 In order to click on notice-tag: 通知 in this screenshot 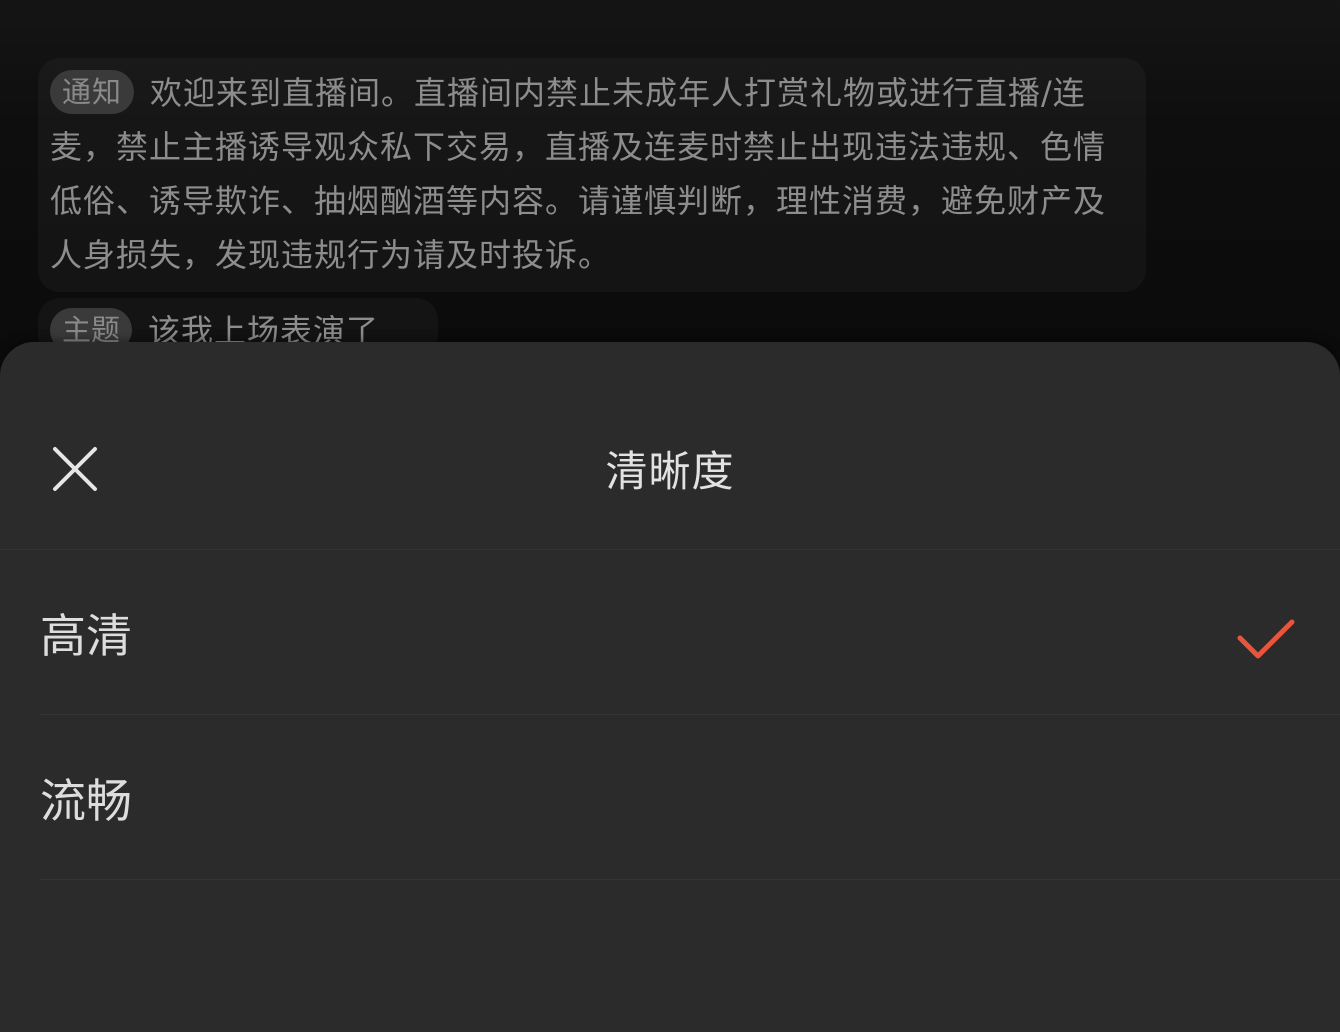, I will do `click(92, 92)`.